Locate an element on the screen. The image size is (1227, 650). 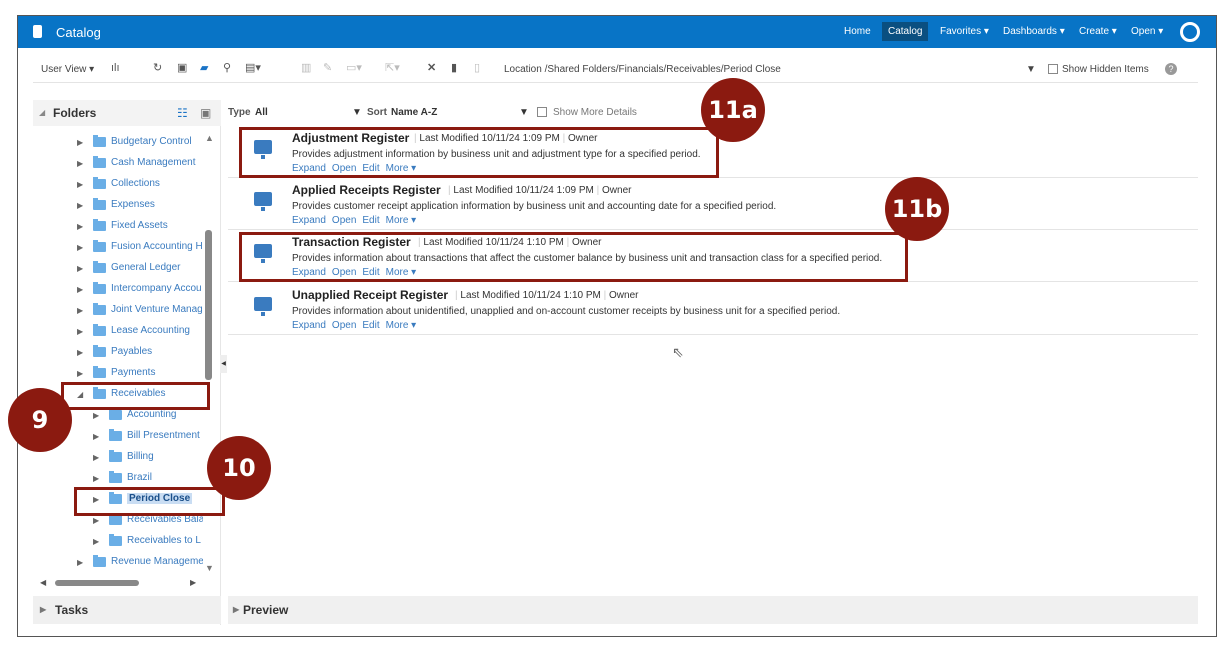
nav-catalog: Catalog is located at coordinates (905, 31).